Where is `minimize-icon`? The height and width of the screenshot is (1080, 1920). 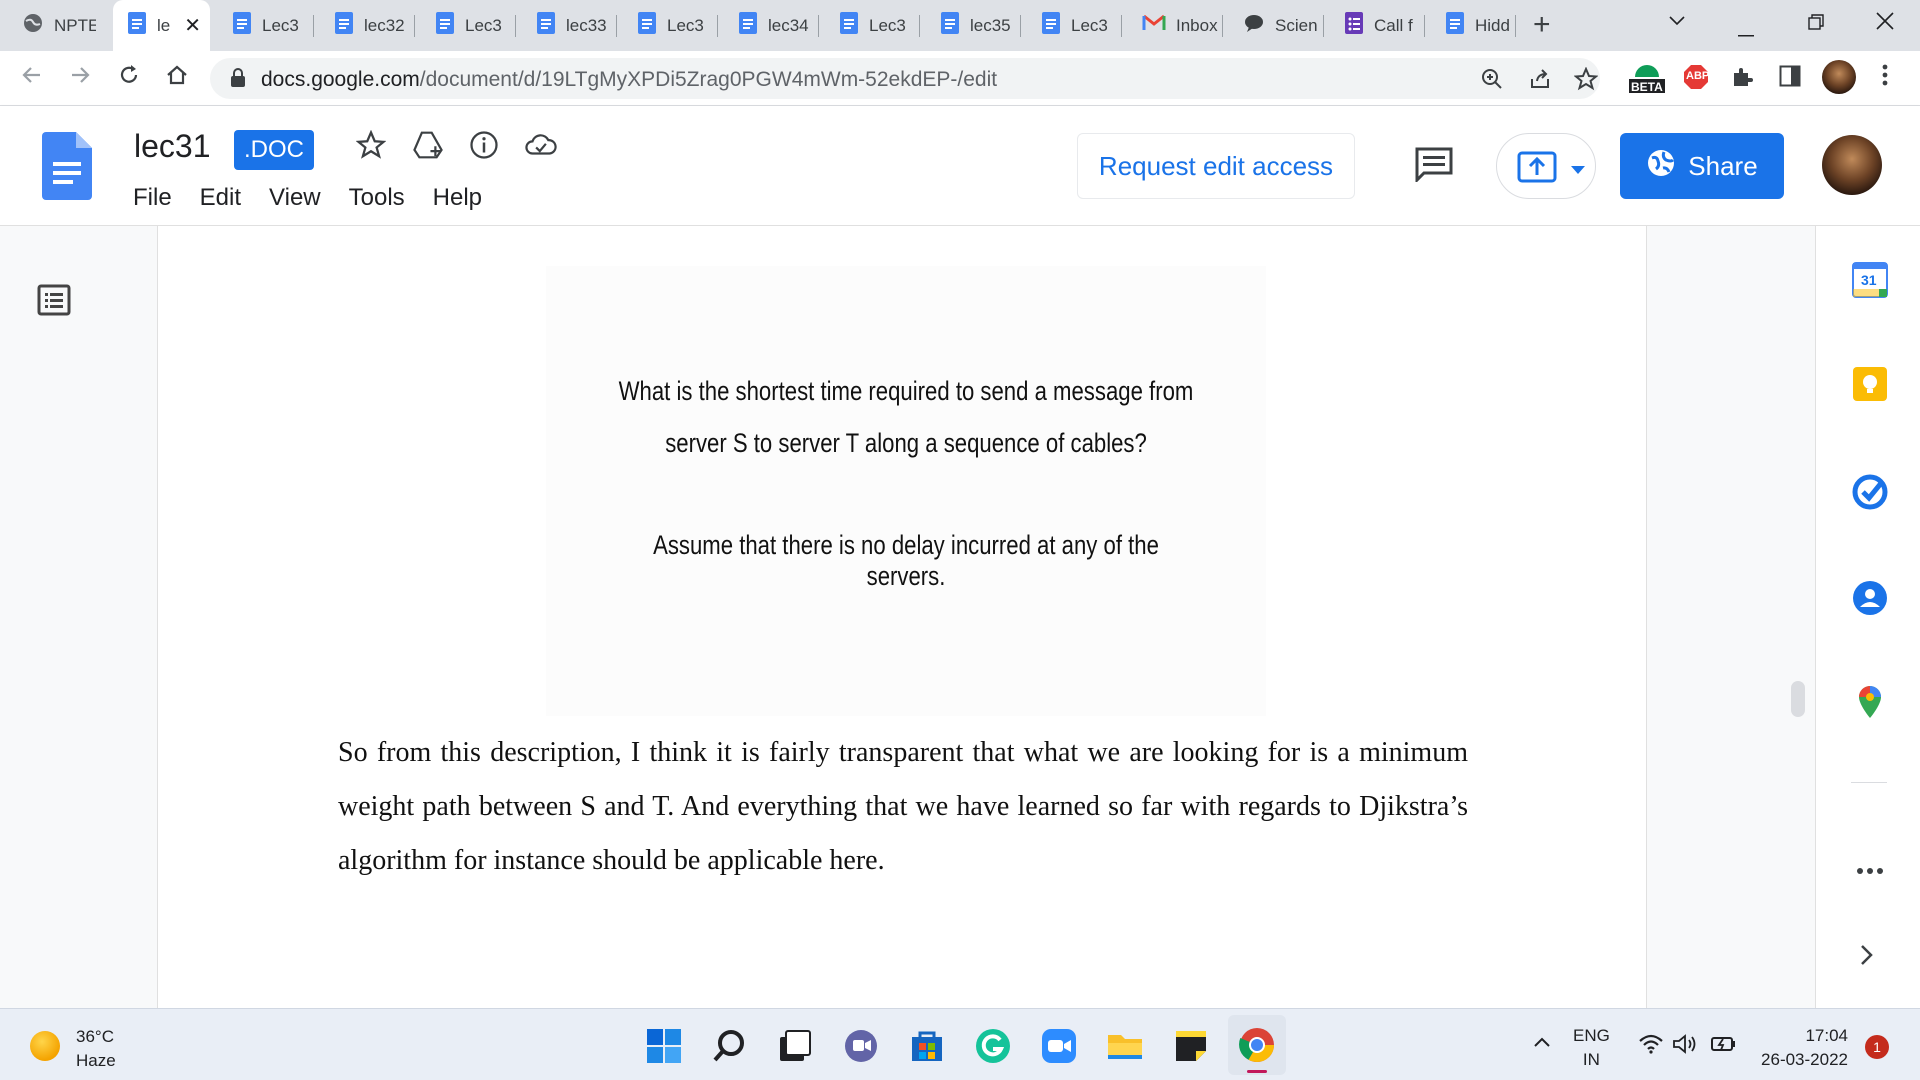 minimize-icon is located at coordinates (1746, 31).